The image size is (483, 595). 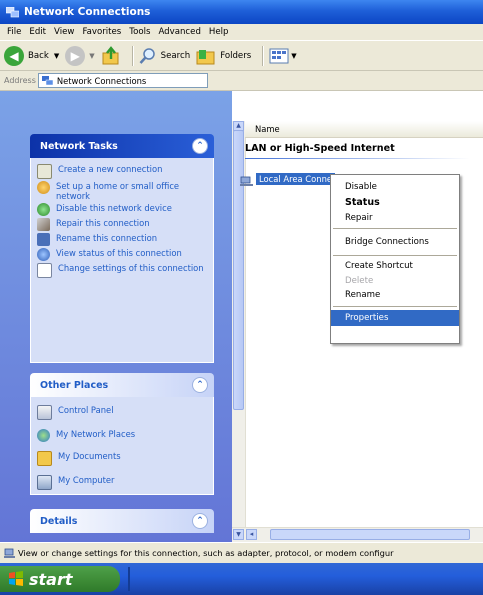 What do you see at coordinates (236, 55) in the screenshot?
I see `folders-label: Folders` at bounding box center [236, 55].